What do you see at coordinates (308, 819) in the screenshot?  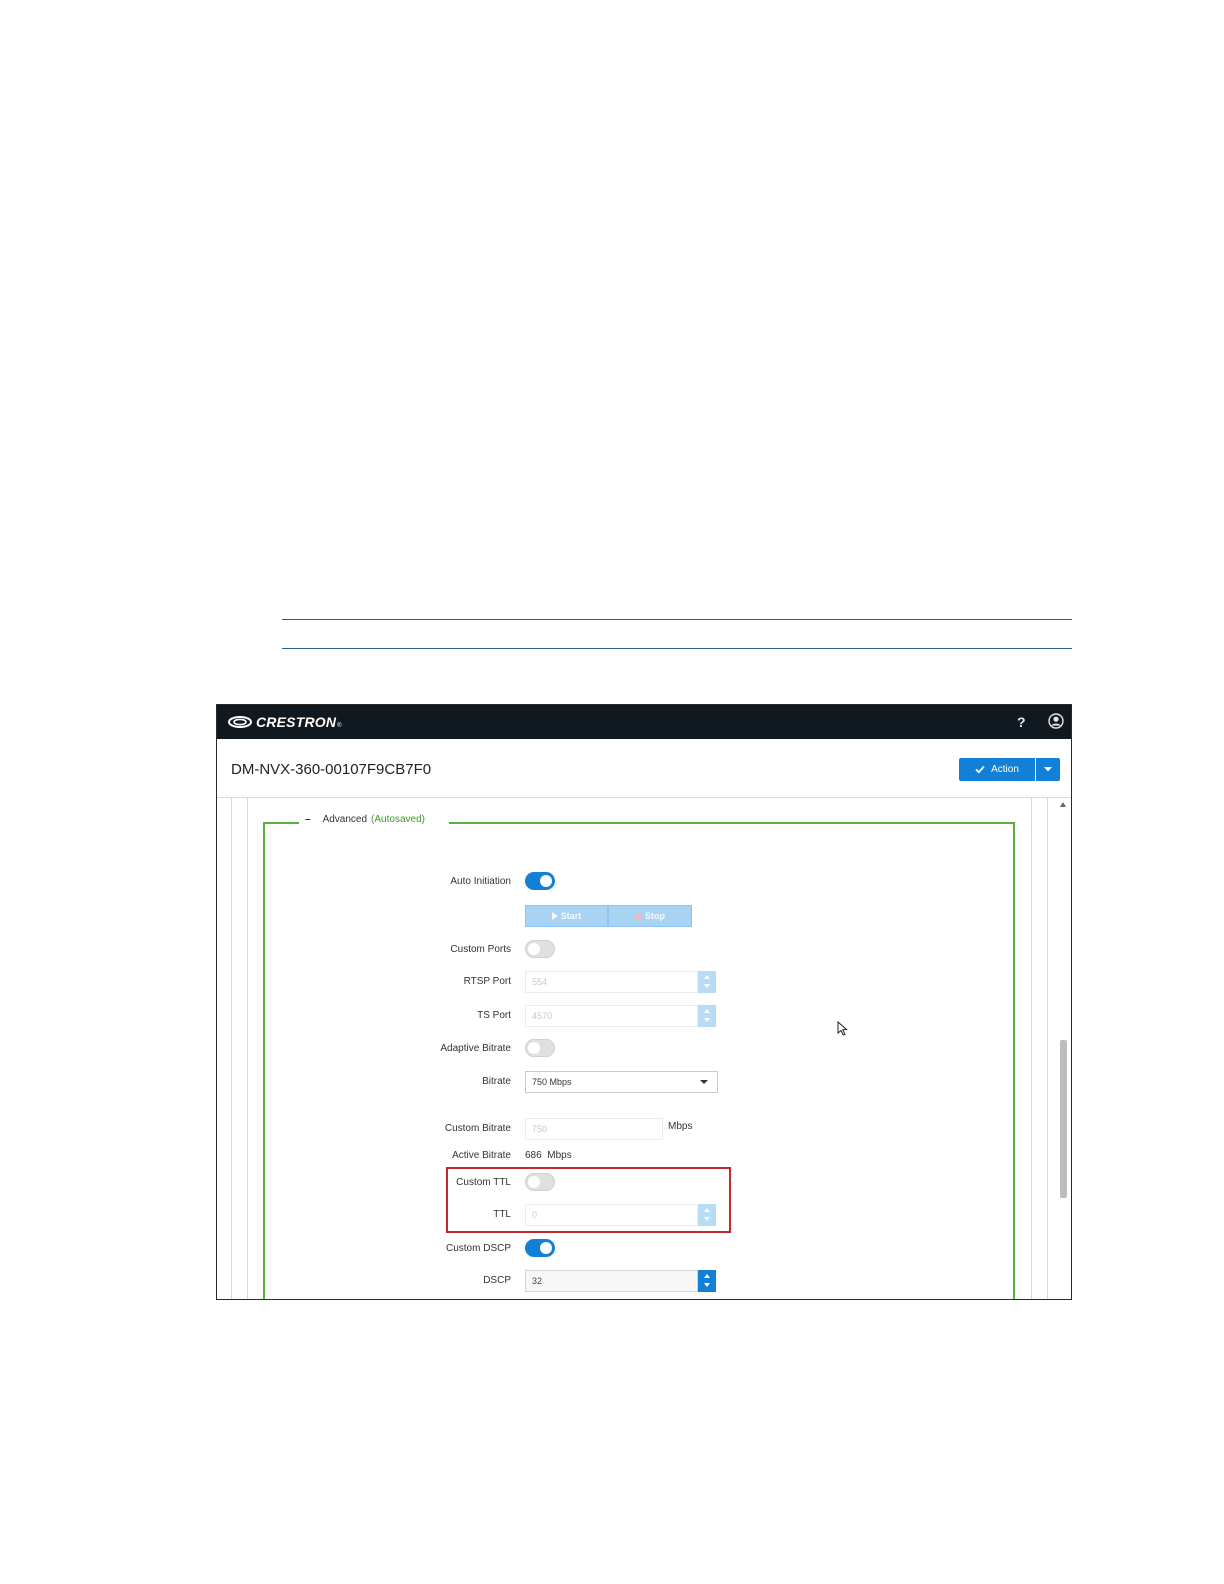 I see `collapse-icon: –` at bounding box center [308, 819].